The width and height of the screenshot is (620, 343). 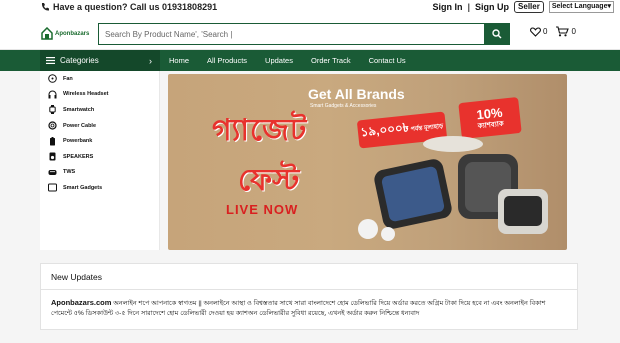 What do you see at coordinates (573, 31) in the screenshot?
I see `cart-count: 0` at bounding box center [573, 31].